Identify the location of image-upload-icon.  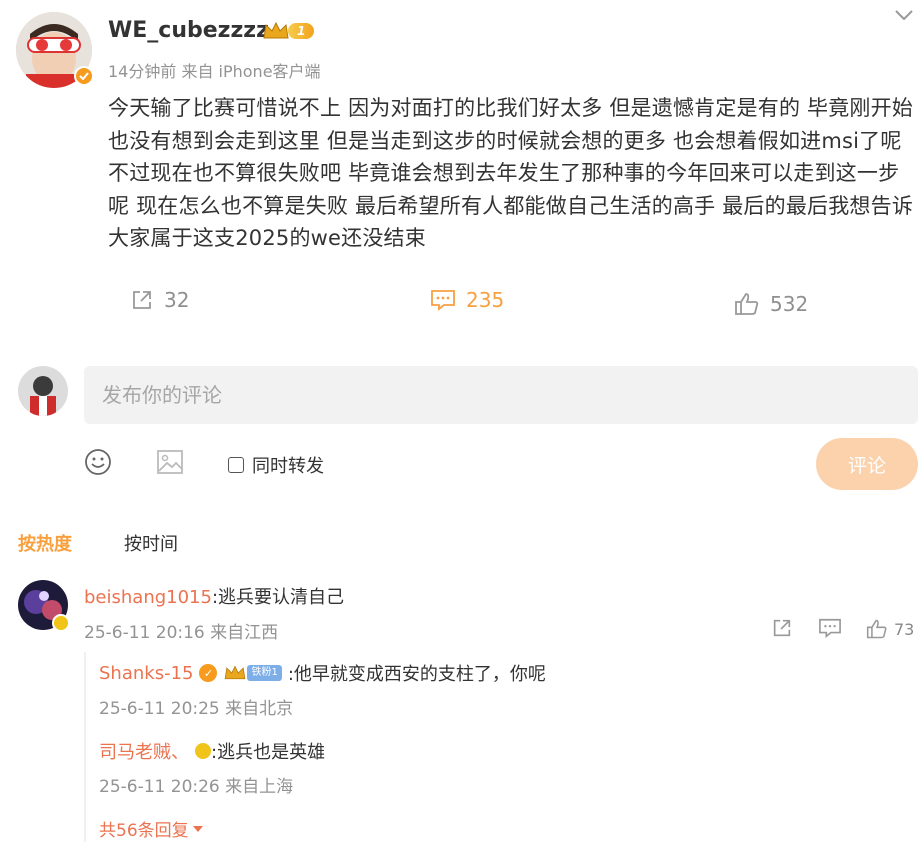
(170, 462).